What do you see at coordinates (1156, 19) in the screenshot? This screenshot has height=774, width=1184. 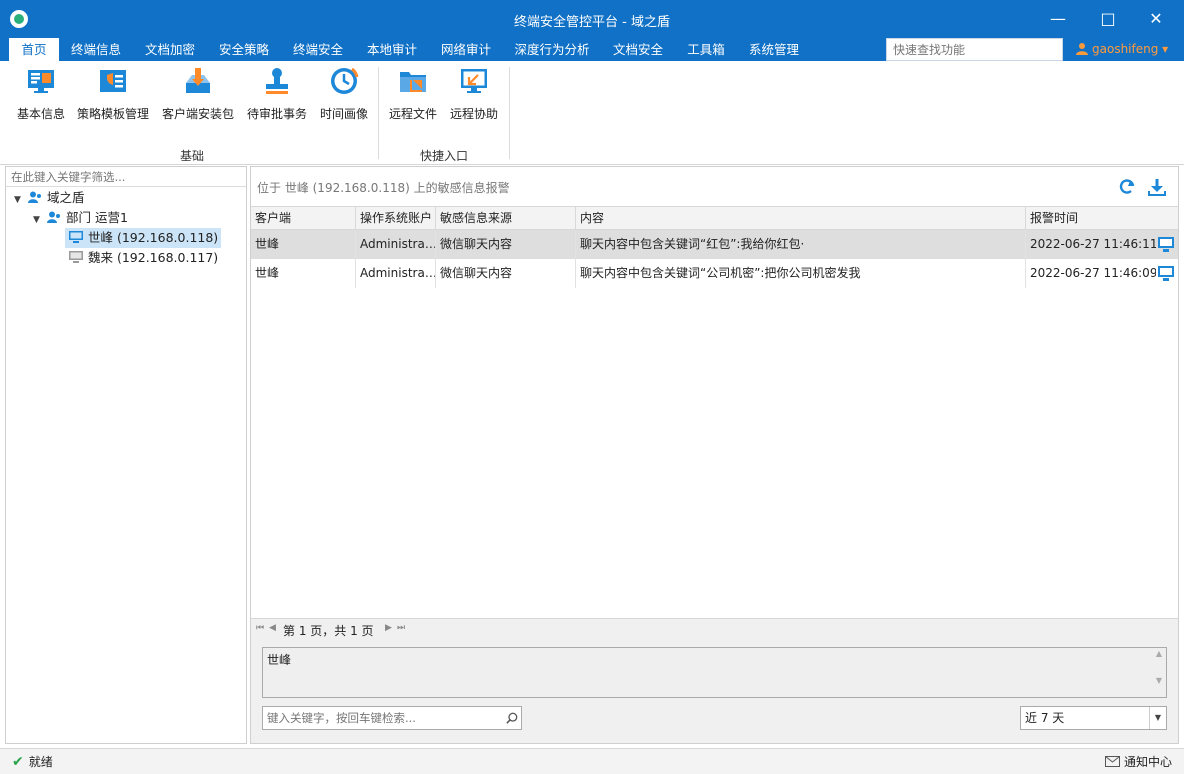 I see `close-button: ✕` at bounding box center [1156, 19].